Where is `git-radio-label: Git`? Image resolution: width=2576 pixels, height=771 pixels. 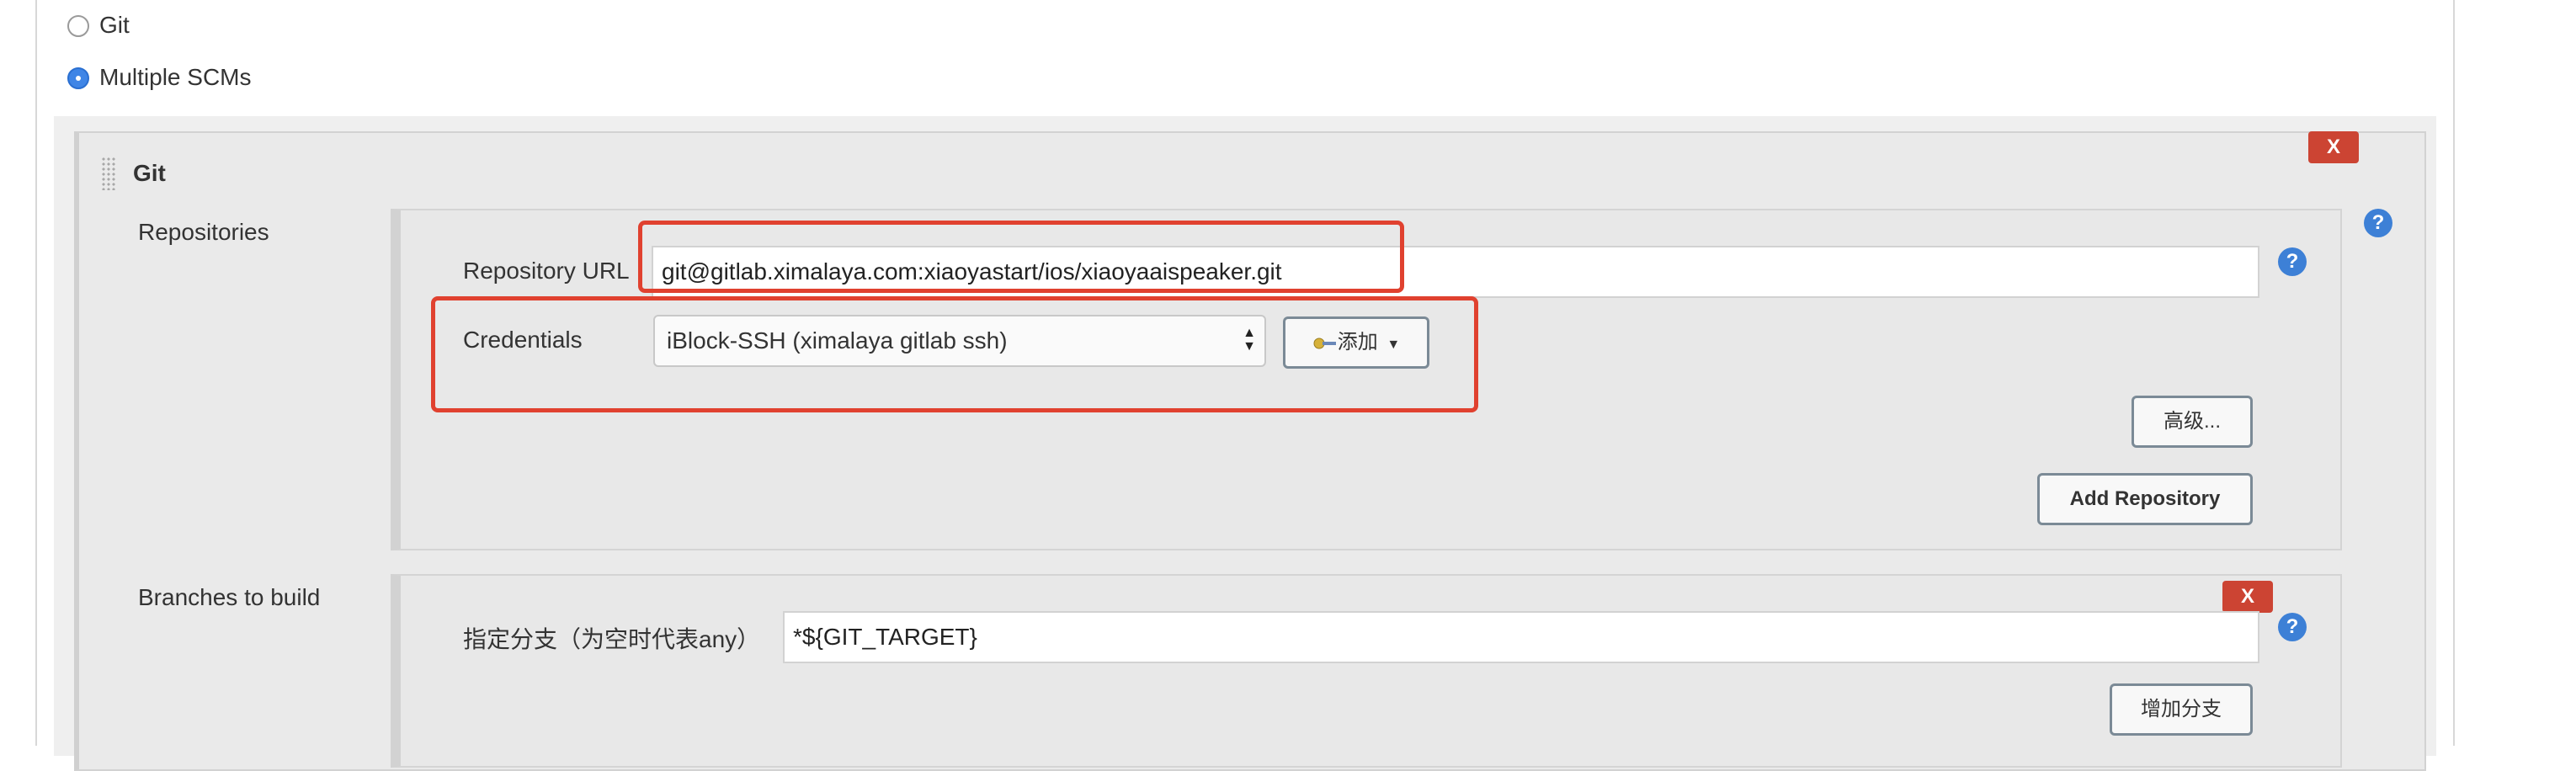 git-radio-label: Git is located at coordinates (114, 25).